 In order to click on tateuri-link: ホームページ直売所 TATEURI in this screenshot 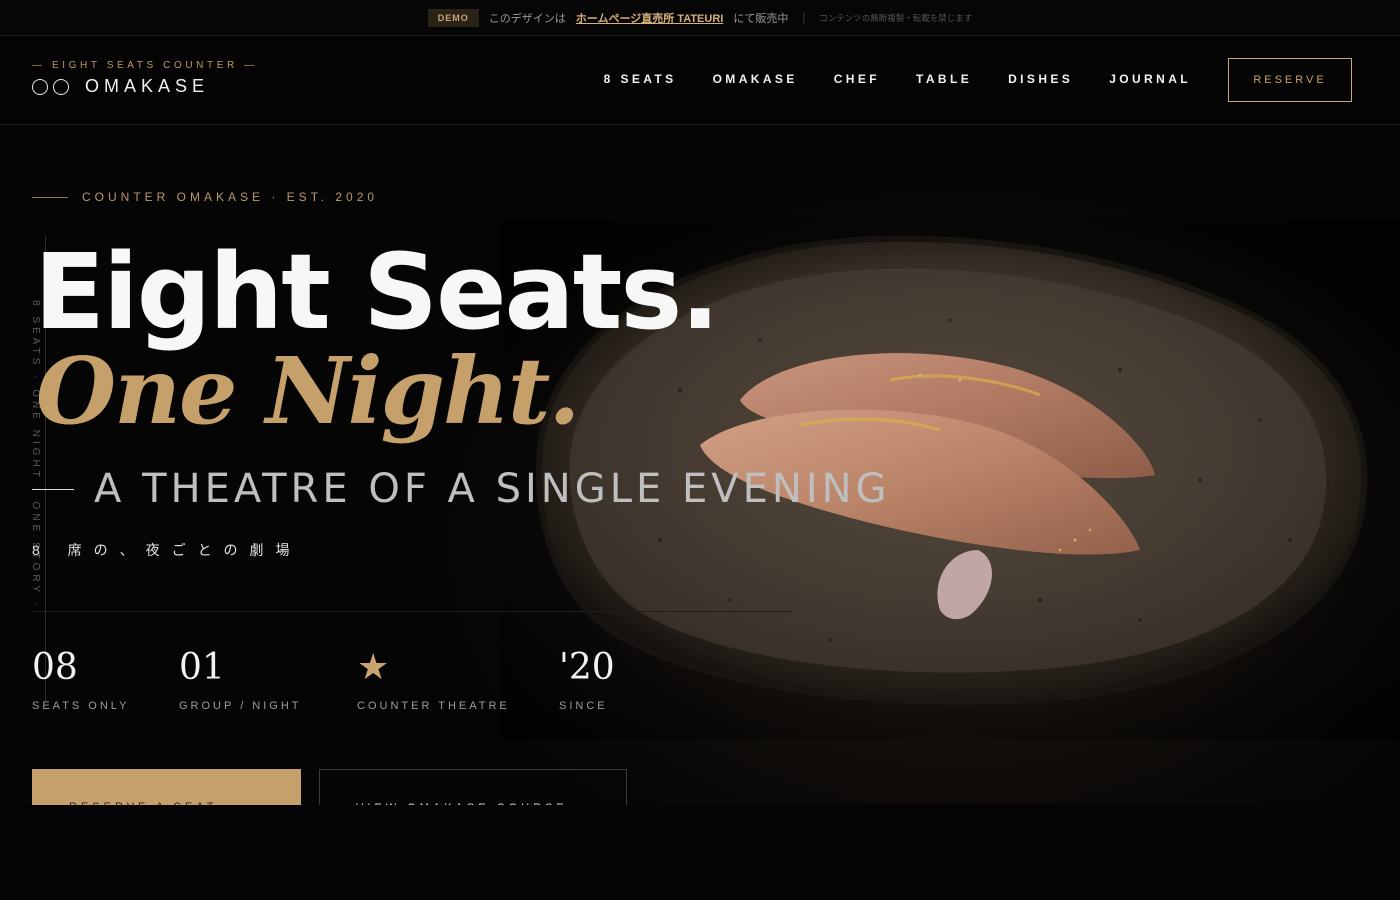, I will do `click(650, 18)`.